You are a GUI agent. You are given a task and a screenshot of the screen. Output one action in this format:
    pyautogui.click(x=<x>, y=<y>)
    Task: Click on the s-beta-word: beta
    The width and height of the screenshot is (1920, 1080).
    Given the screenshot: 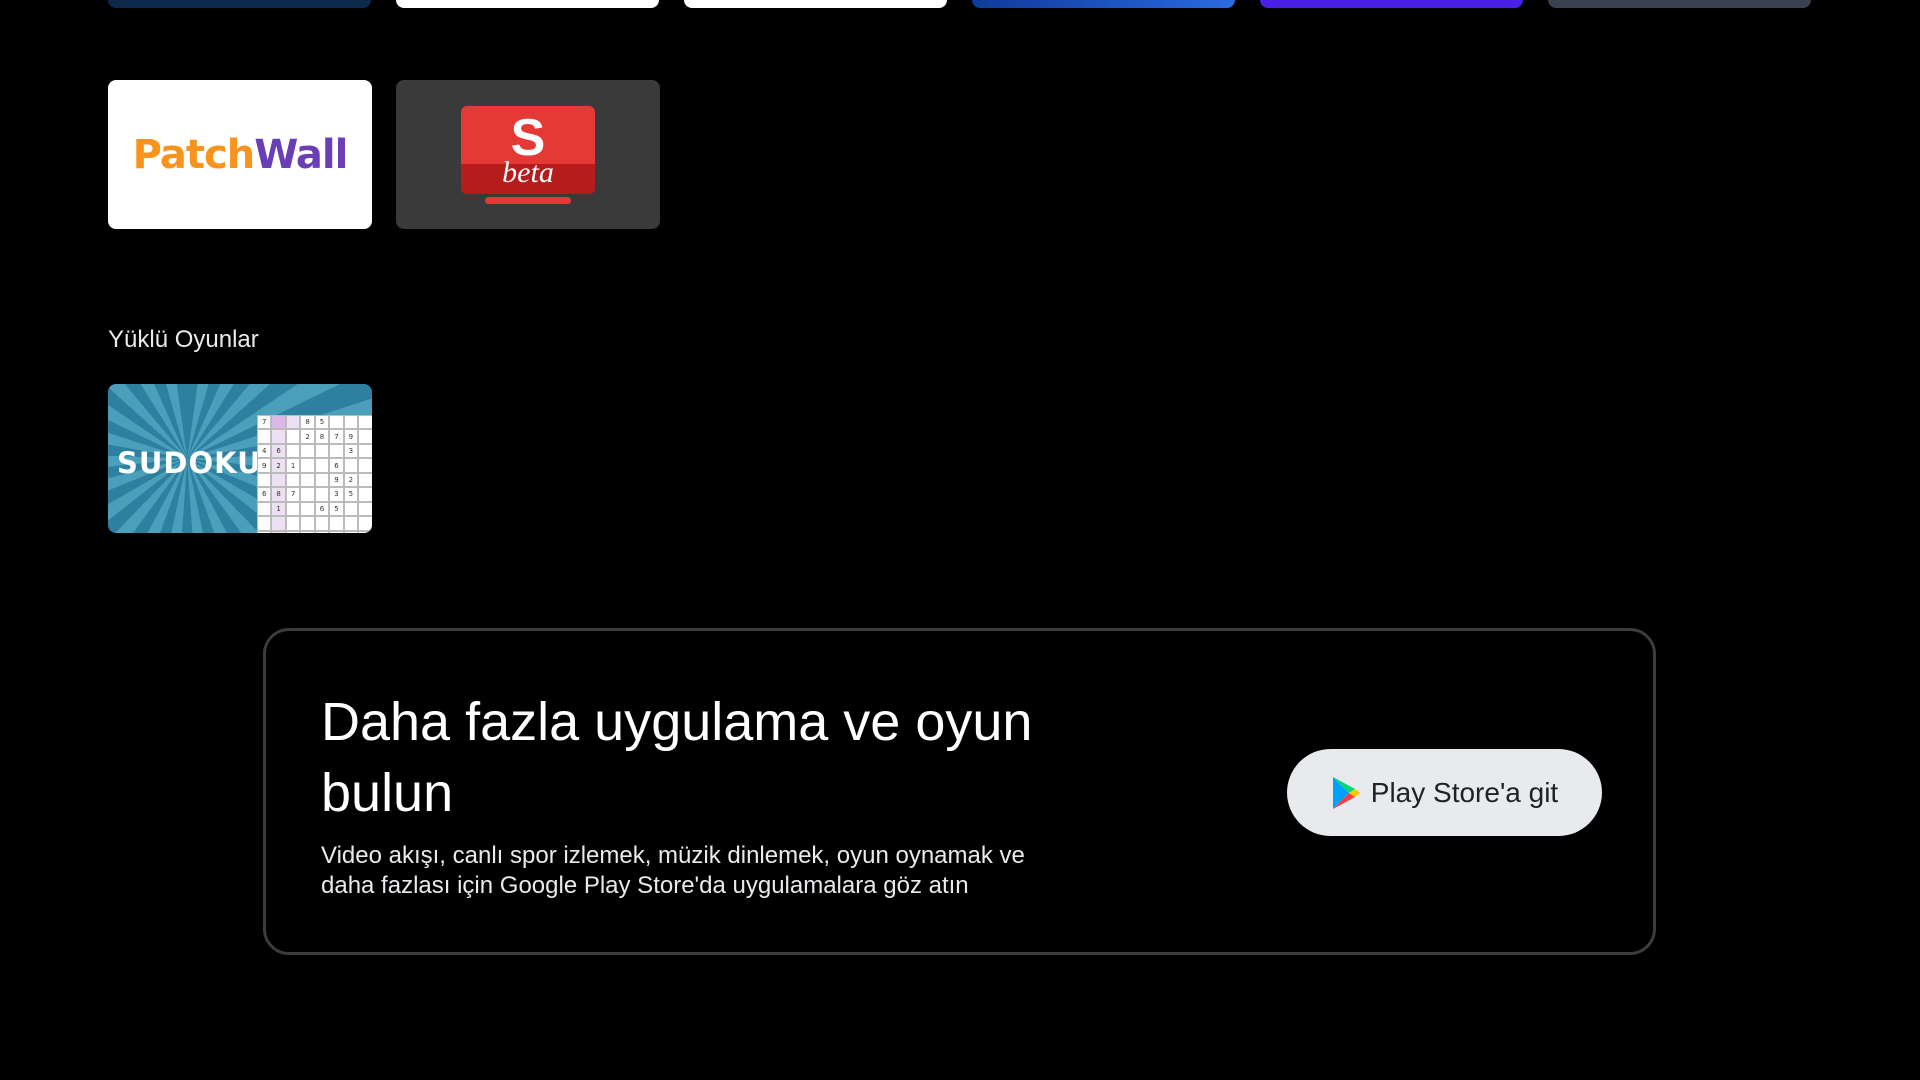 What is the action you would take?
    pyautogui.click(x=528, y=172)
    